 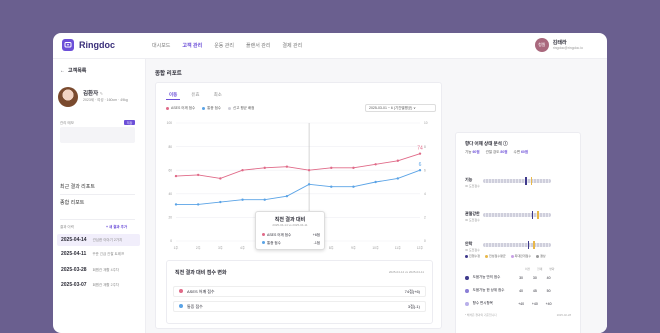 What do you see at coordinates (241, 108) in the screenshot?
I see `legend-avg: 신고 평균 배점` at bounding box center [241, 108].